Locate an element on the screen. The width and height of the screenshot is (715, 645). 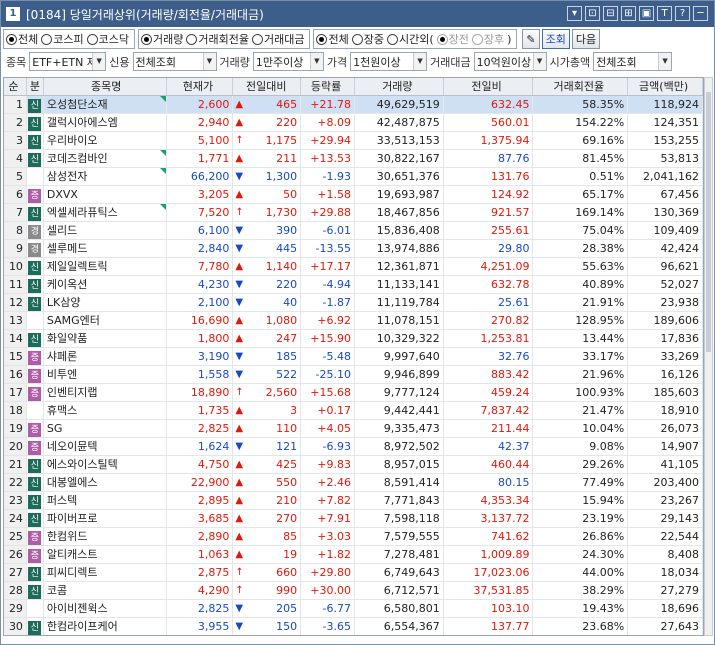
help-icon: ? is located at coordinates (682, 13).